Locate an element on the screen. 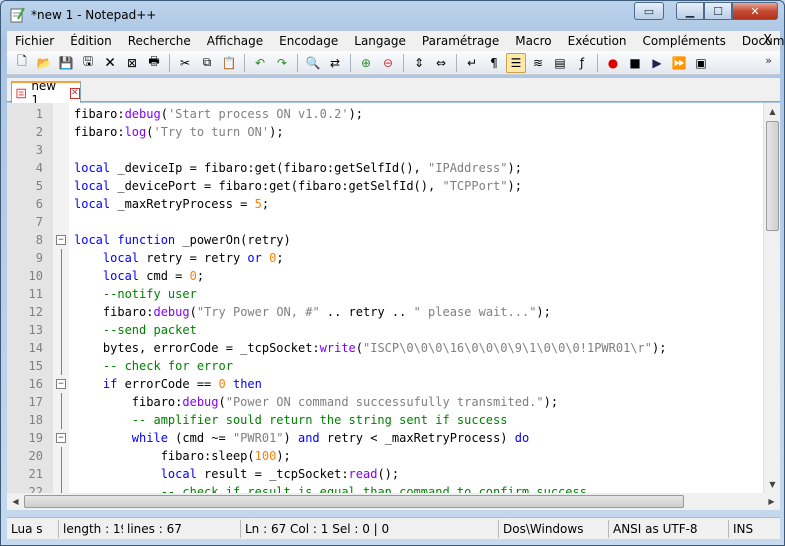  zoom-out-icon: ⊖ is located at coordinates (388, 63).